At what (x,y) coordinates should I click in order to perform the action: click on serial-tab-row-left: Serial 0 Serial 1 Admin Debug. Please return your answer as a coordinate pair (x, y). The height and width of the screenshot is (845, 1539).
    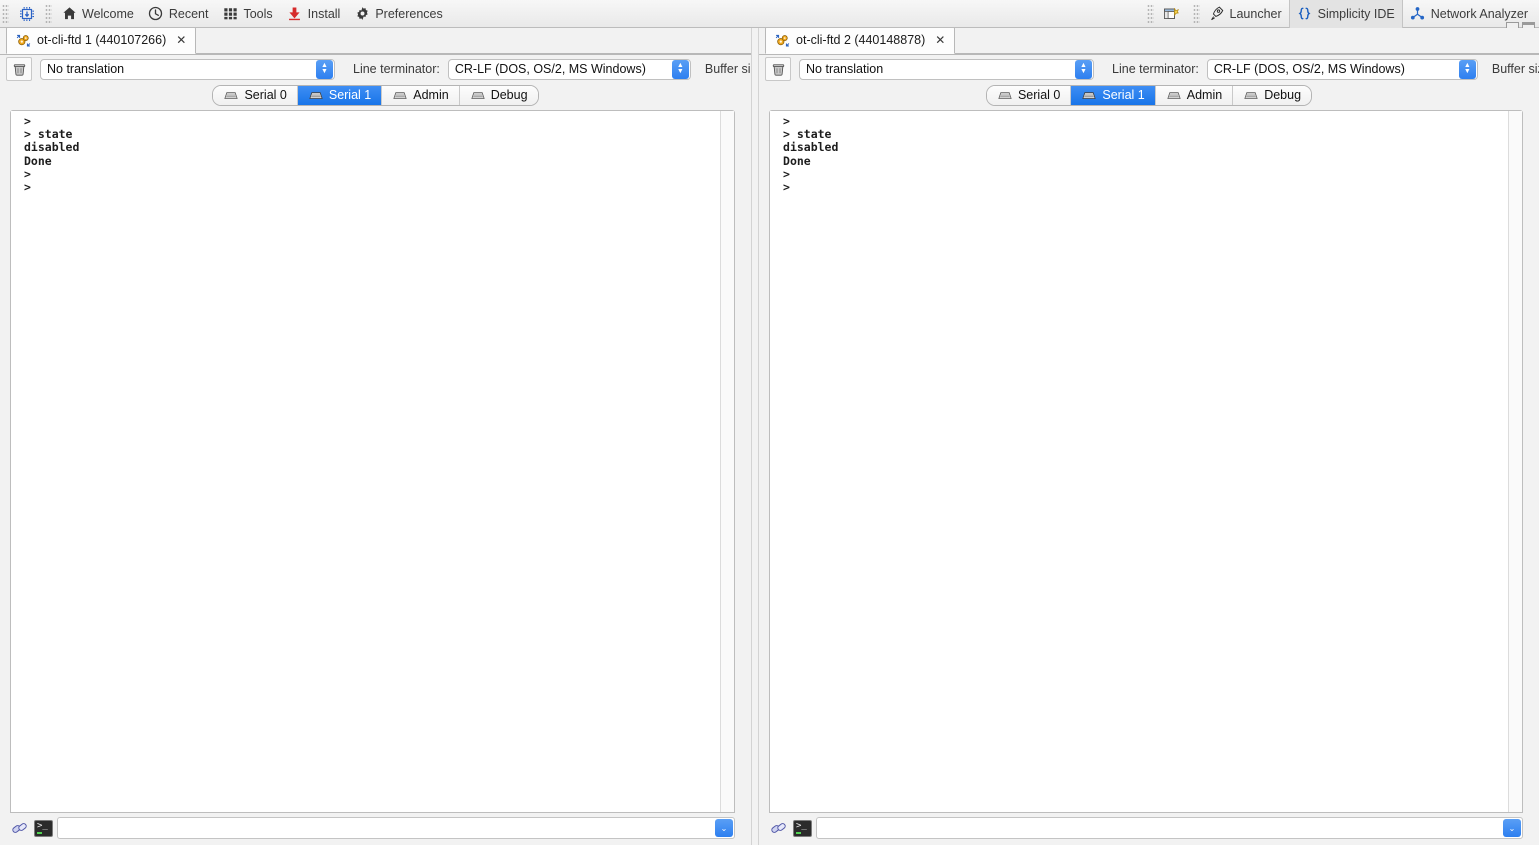
    Looking at the image, I should click on (375, 95).